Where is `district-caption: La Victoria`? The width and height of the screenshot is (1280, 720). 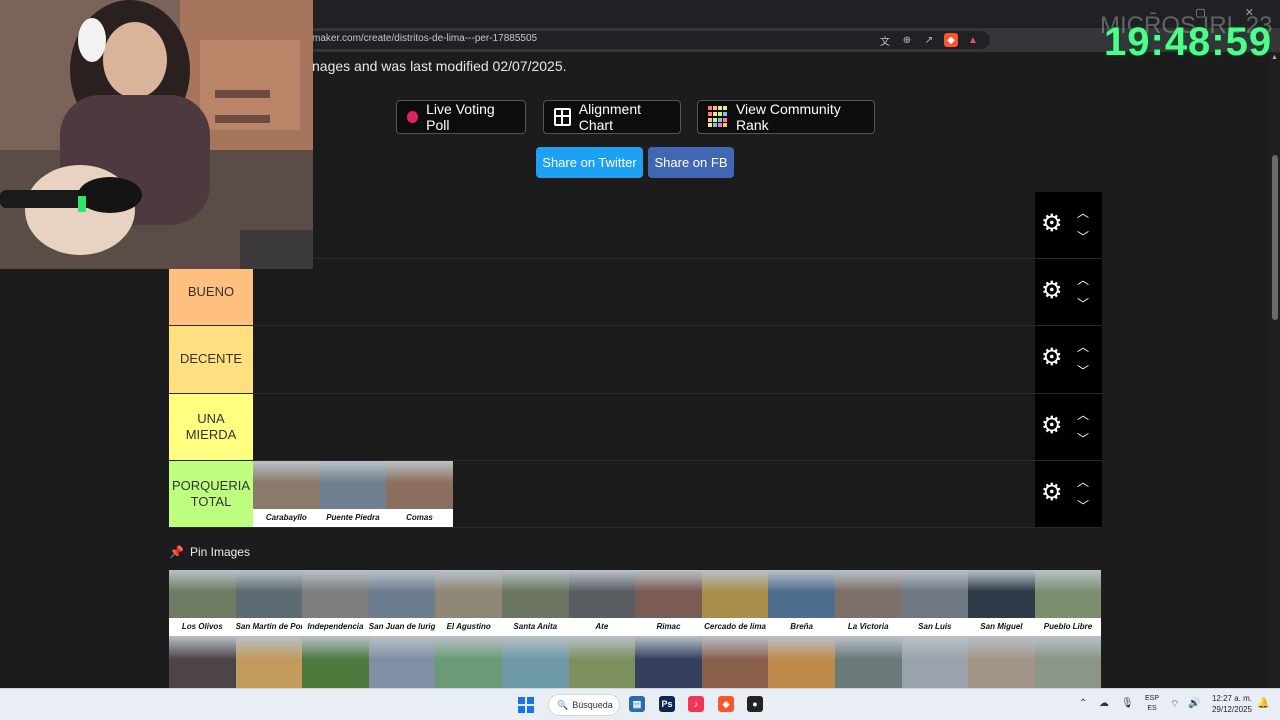
district-caption: La Victoria is located at coordinates (868, 627).